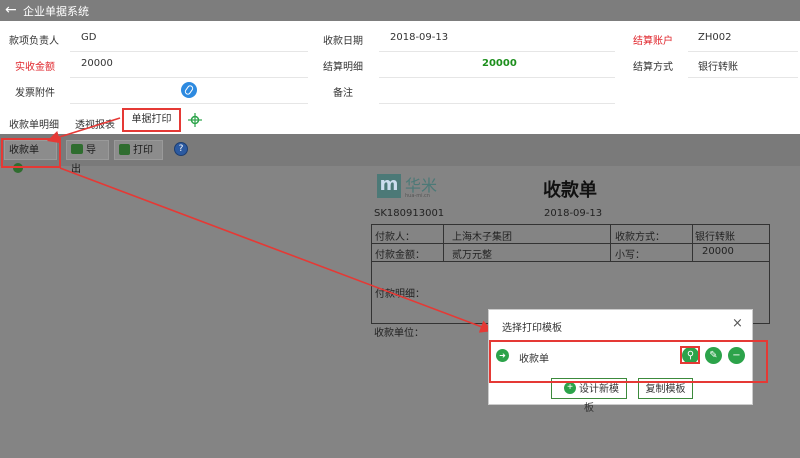 This screenshot has height=458, width=800. Describe the element at coordinates (573, 213) in the screenshot. I see `document-date: 2018-09-13` at that location.